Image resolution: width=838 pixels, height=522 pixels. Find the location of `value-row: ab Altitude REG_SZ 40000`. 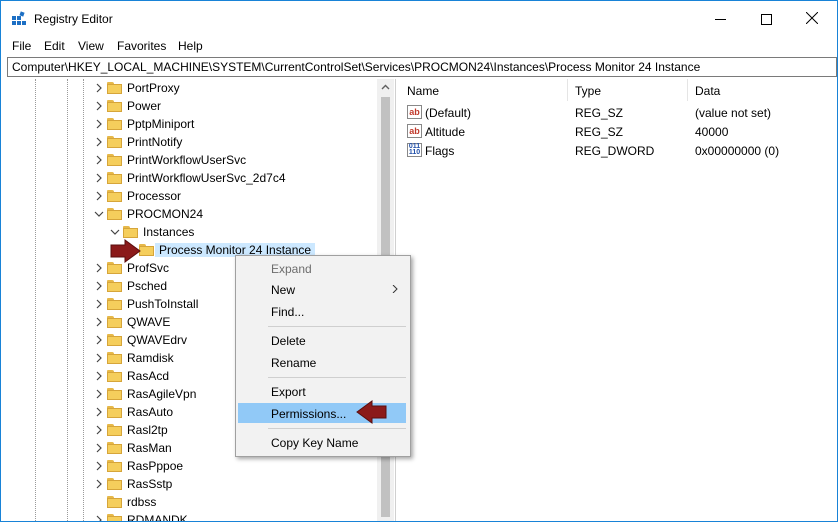

value-row: ab Altitude REG_SZ 40000 is located at coordinates (618, 131).